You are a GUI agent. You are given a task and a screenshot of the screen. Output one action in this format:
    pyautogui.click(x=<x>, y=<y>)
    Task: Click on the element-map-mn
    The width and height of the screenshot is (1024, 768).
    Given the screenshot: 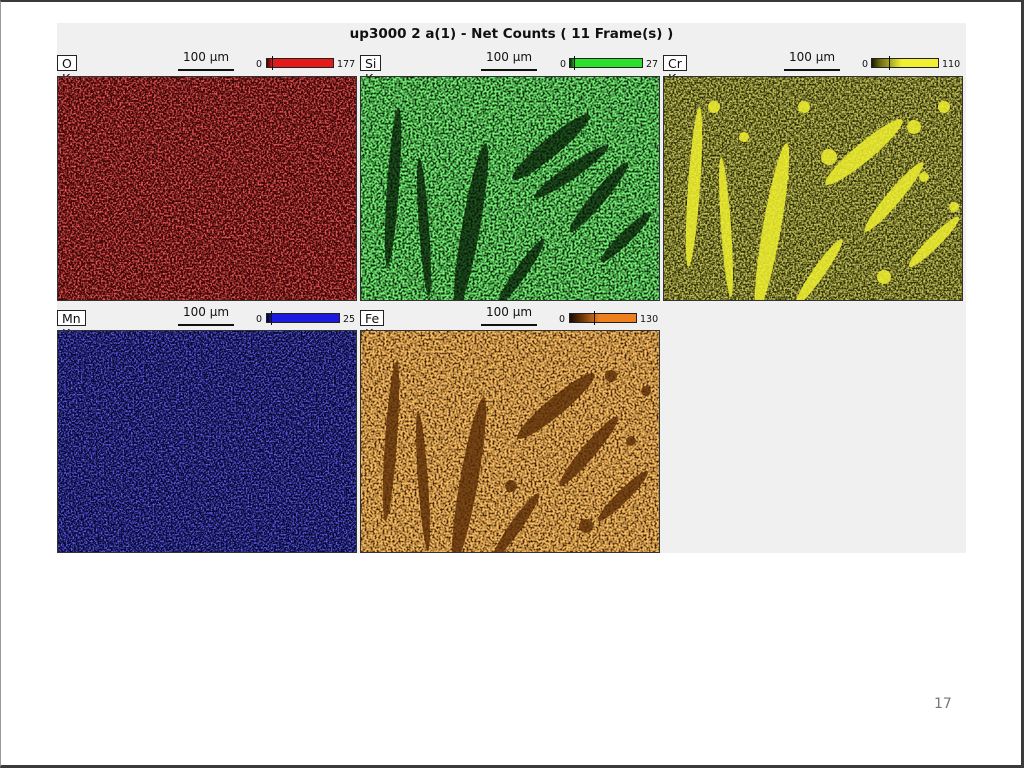 What is the action you would take?
    pyautogui.click(x=207, y=441)
    